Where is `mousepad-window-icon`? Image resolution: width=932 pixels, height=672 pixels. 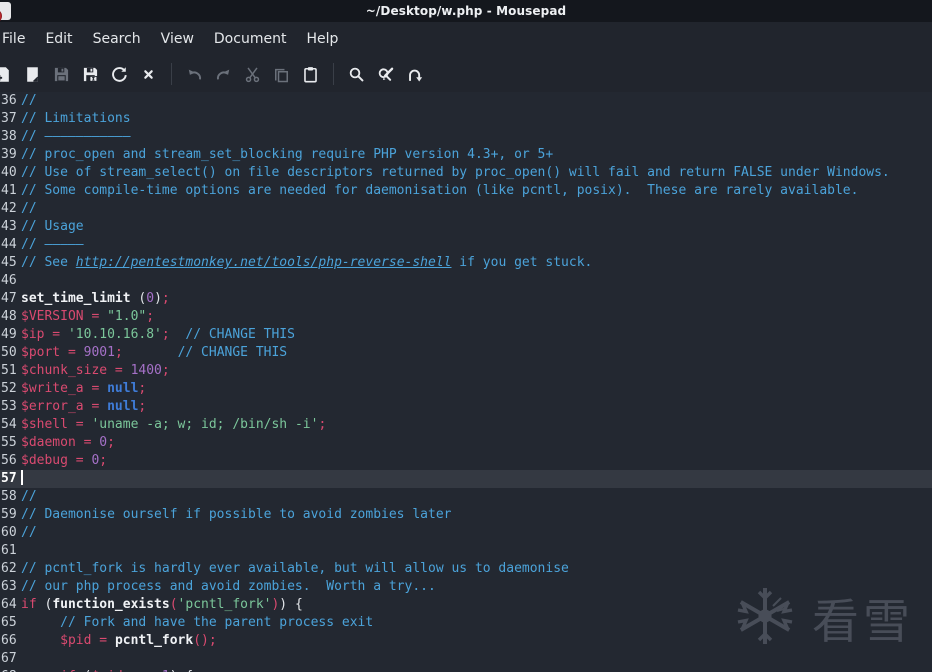
mousepad-window-icon is located at coordinates (5, 12).